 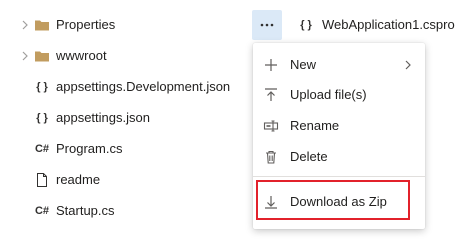 What do you see at coordinates (143, 86) in the screenshot?
I see `tree-item-label: appsettings.Development.json` at bounding box center [143, 86].